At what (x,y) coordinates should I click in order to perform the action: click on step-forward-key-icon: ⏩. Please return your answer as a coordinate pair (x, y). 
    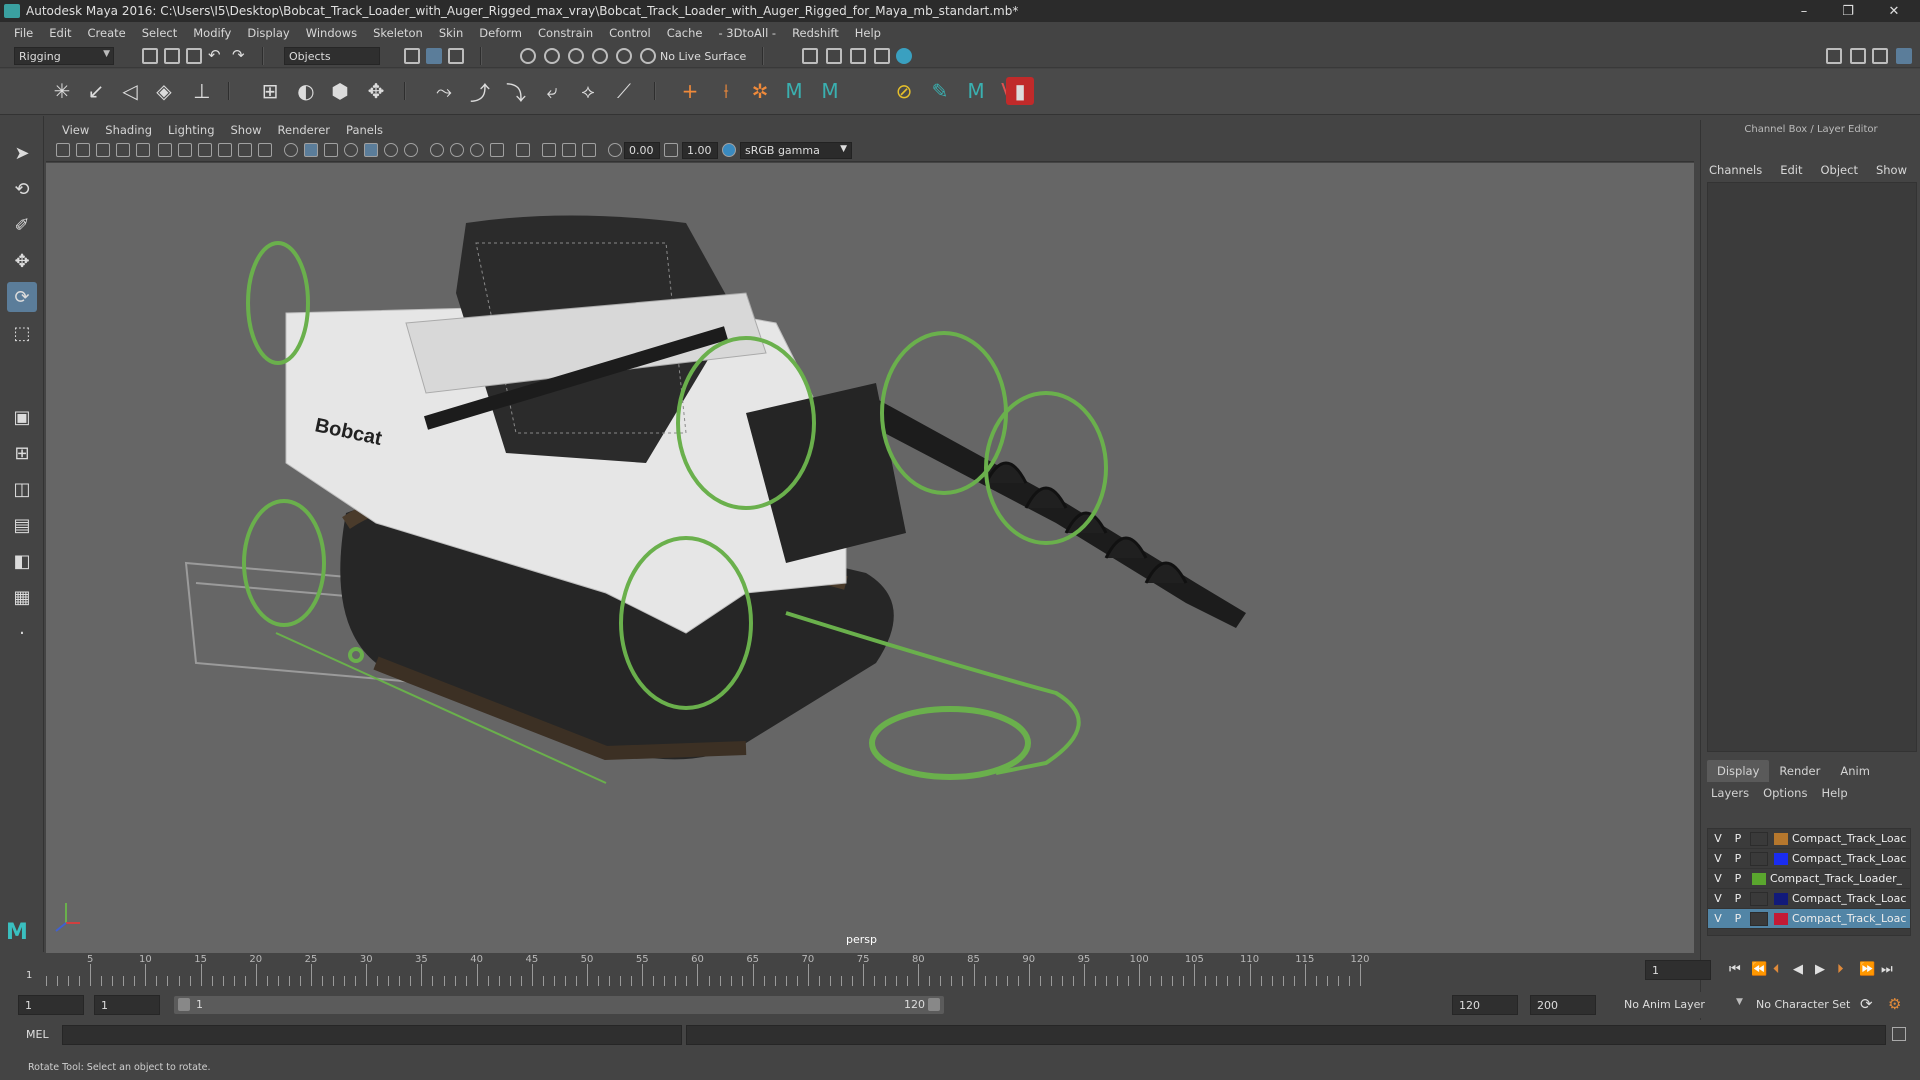
    Looking at the image, I should click on (1867, 969).